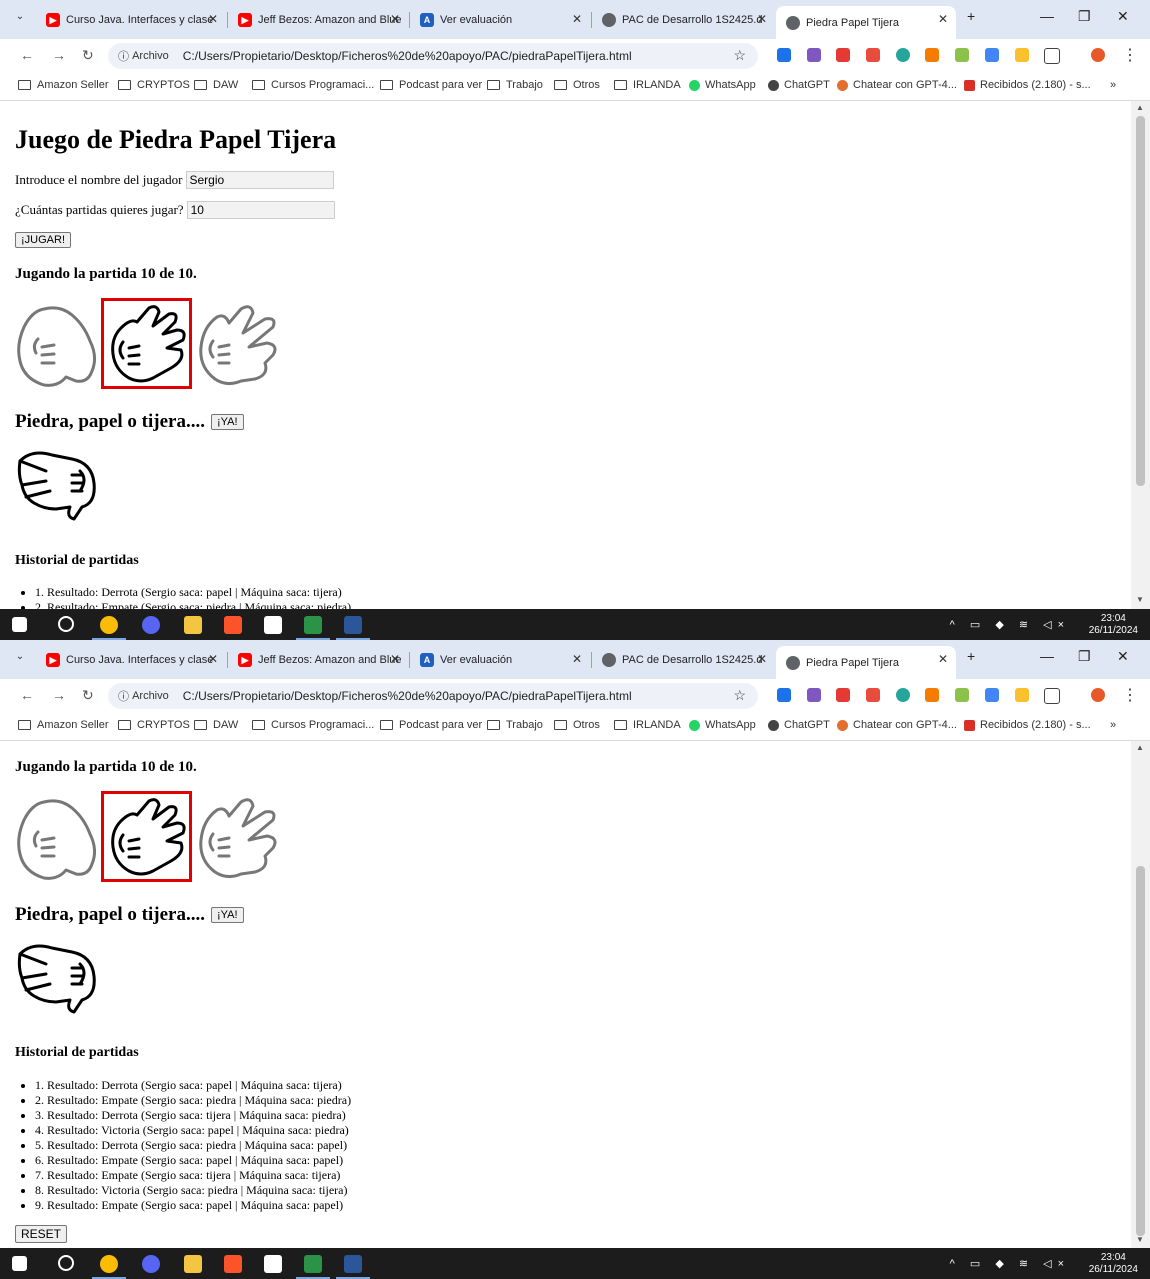 The image size is (1150, 1279). I want to click on menu-icon: ⋮, so click(1130, 55).